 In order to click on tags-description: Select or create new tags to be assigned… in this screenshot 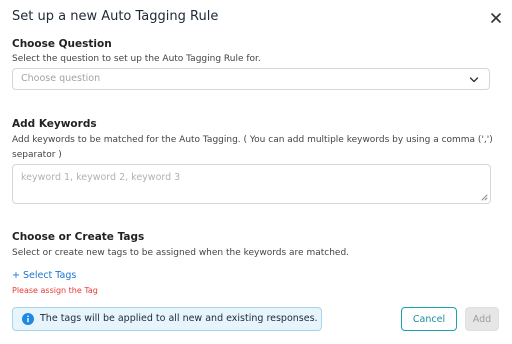, I will do `click(181, 253)`.